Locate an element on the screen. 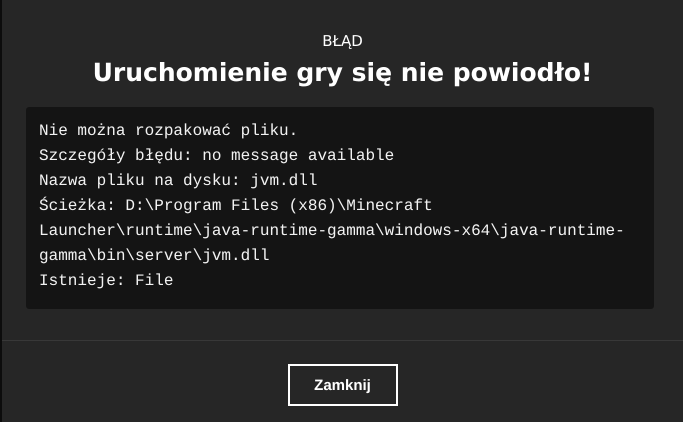 The image size is (683, 422). dialog-label: BŁĄD is located at coordinates (342, 41).